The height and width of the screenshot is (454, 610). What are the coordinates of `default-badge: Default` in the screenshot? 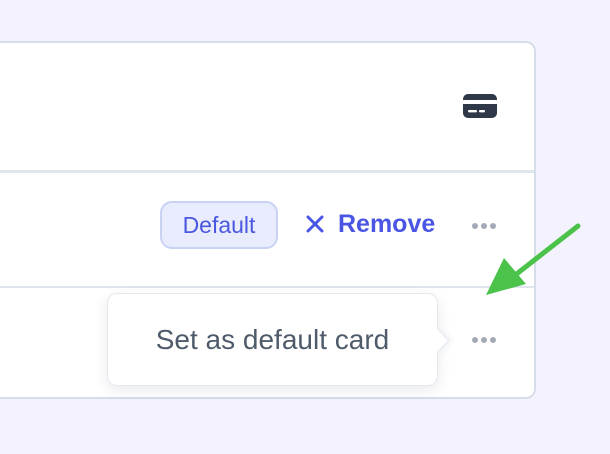 It's located at (219, 225).